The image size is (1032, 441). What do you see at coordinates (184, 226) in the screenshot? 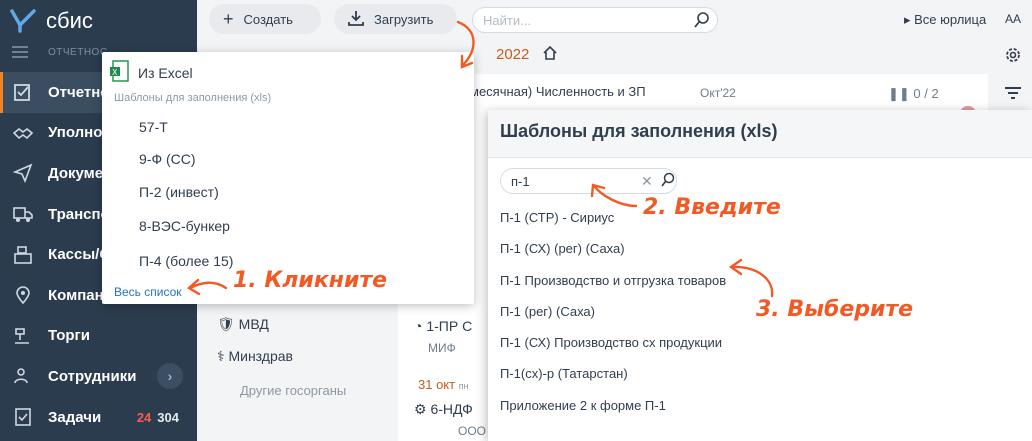
I see `template-item: 8-ВЭС-бункер` at bounding box center [184, 226].